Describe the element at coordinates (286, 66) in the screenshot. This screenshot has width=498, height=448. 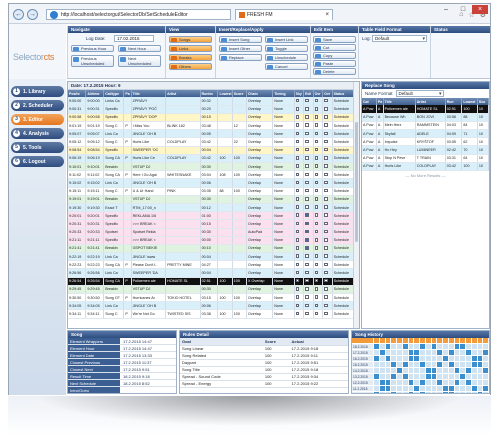
I see `cancel-button: Cancel` at that location.